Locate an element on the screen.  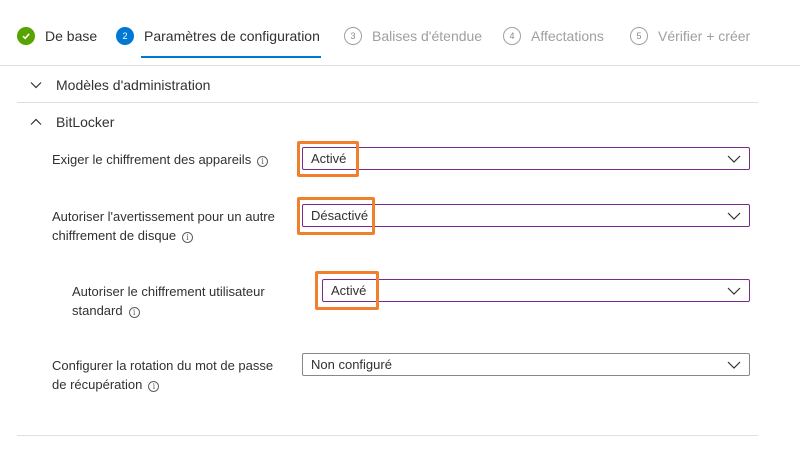
step-number: 3 is located at coordinates (353, 36).